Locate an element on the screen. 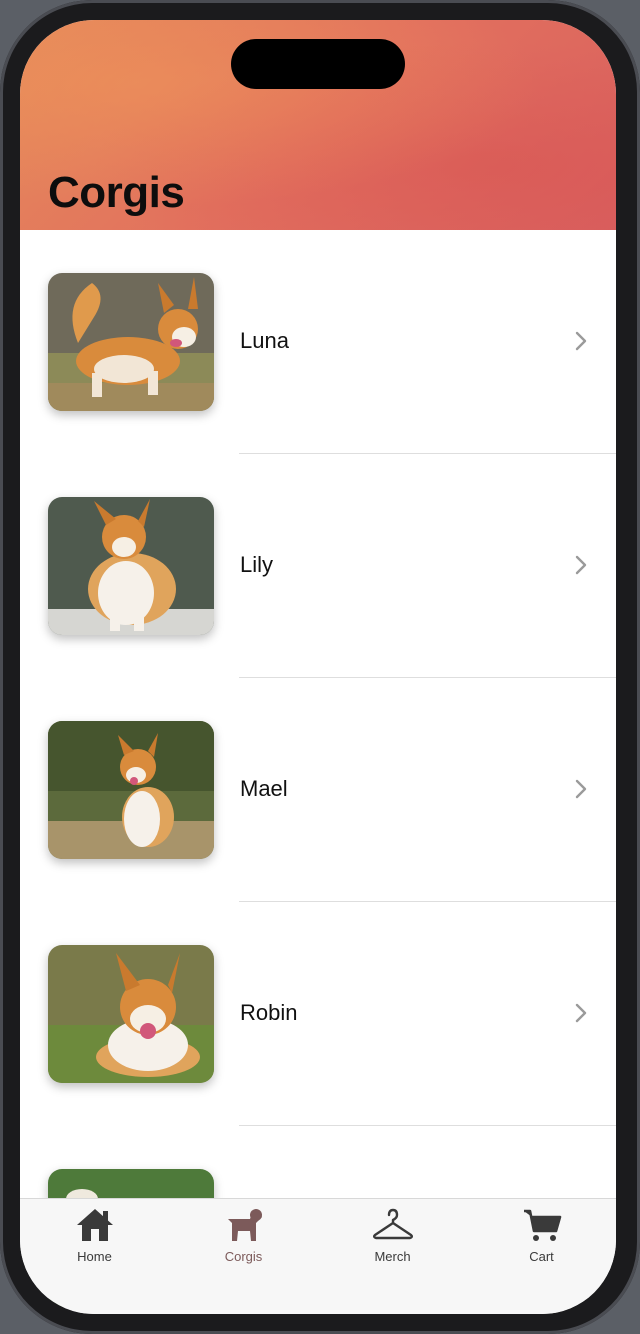  tab-cart: Cart is located at coordinates (541, 1240).